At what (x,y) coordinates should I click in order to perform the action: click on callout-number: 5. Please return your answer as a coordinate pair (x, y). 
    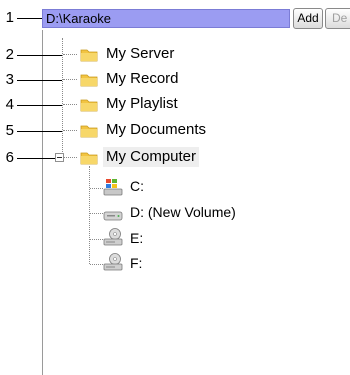
    Looking at the image, I should click on (9, 130).